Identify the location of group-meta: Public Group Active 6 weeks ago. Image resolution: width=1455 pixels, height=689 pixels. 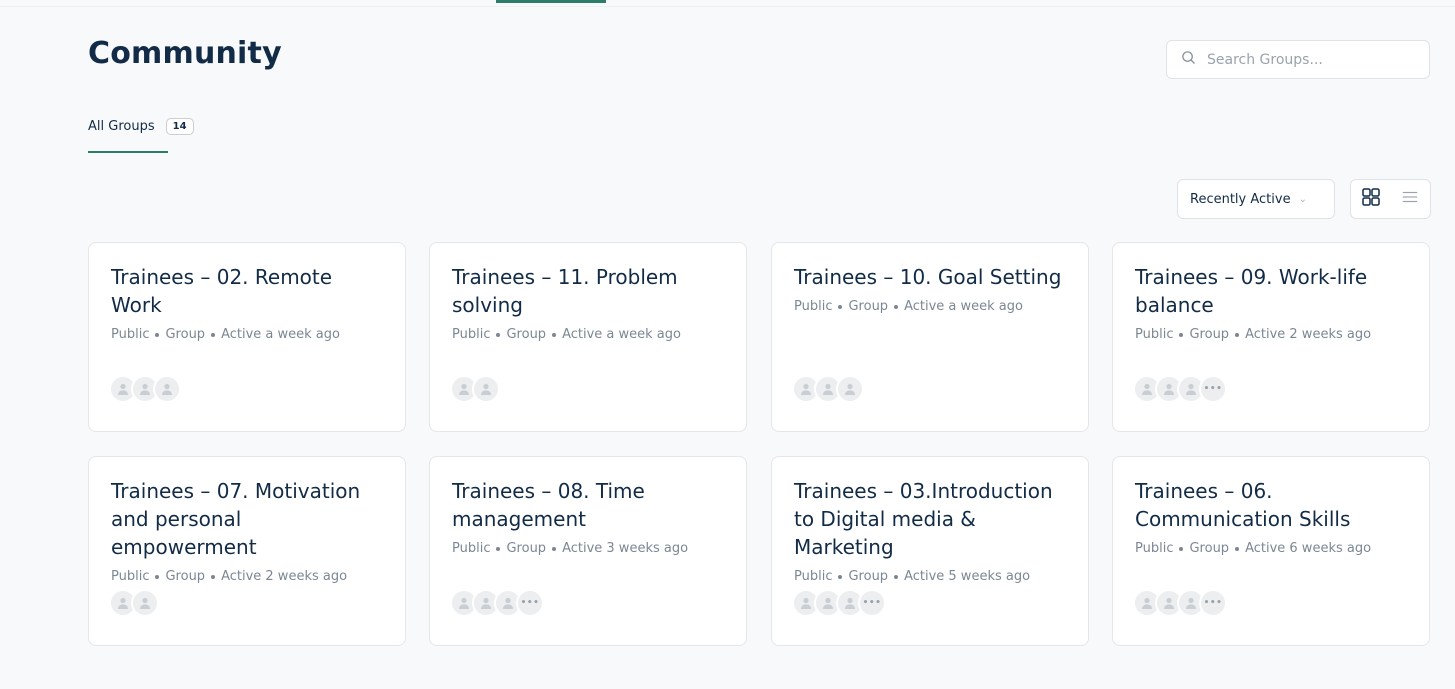
(1271, 548).